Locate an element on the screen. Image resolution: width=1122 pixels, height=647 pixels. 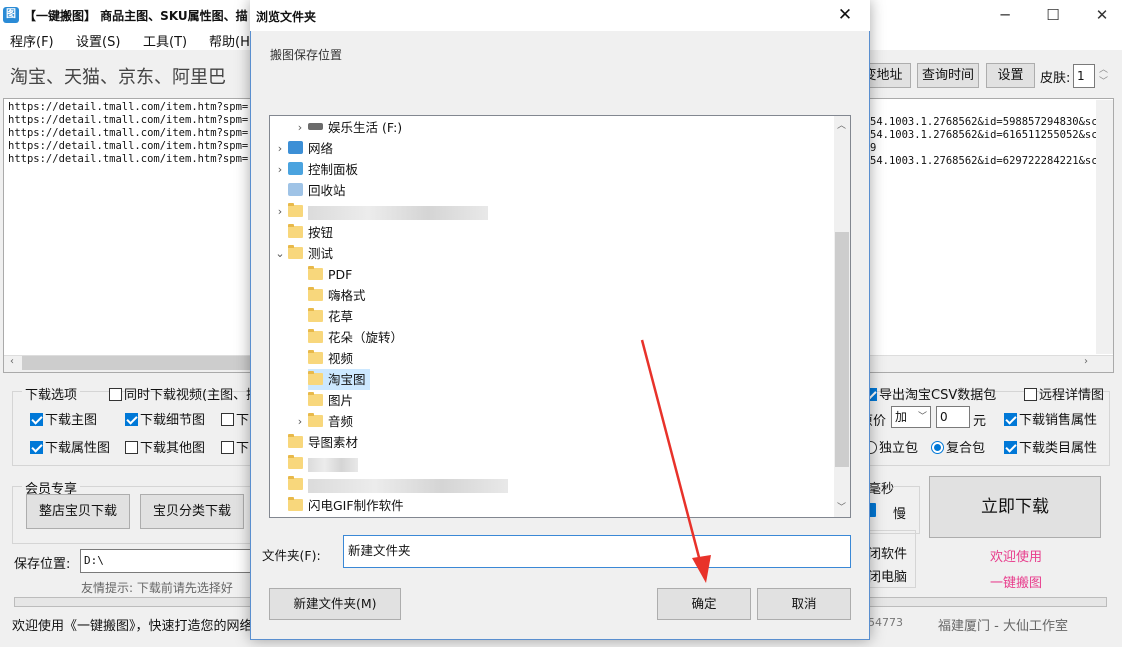
annotation-arrow is located at coordinates (675, 461).